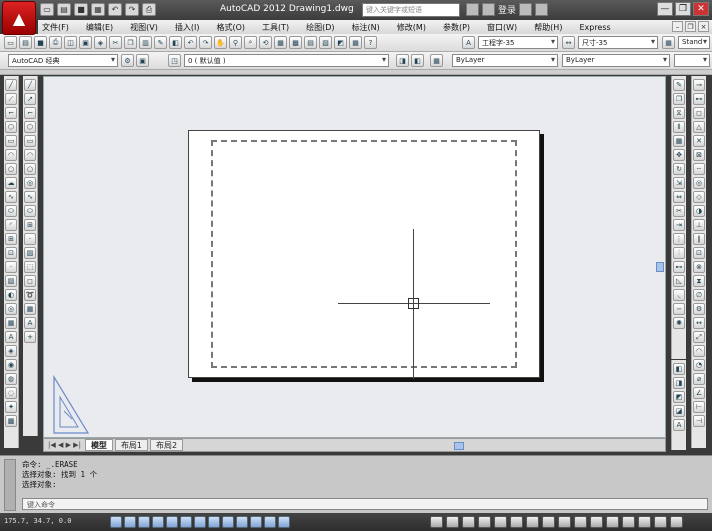  What do you see at coordinates (11, 267) in the screenshot?
I see `point-icon: ·` at bounding box center [11, 267].